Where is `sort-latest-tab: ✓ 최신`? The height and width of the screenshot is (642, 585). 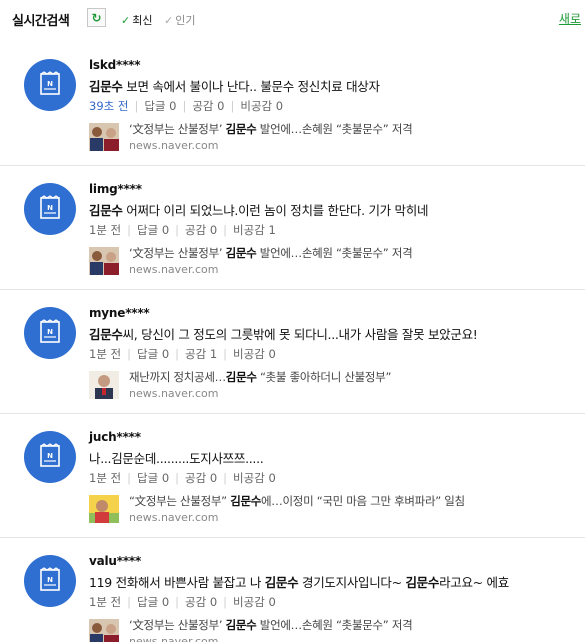 sort-latest-tab: ✓ 최신 is located at coordinates (136, 20).